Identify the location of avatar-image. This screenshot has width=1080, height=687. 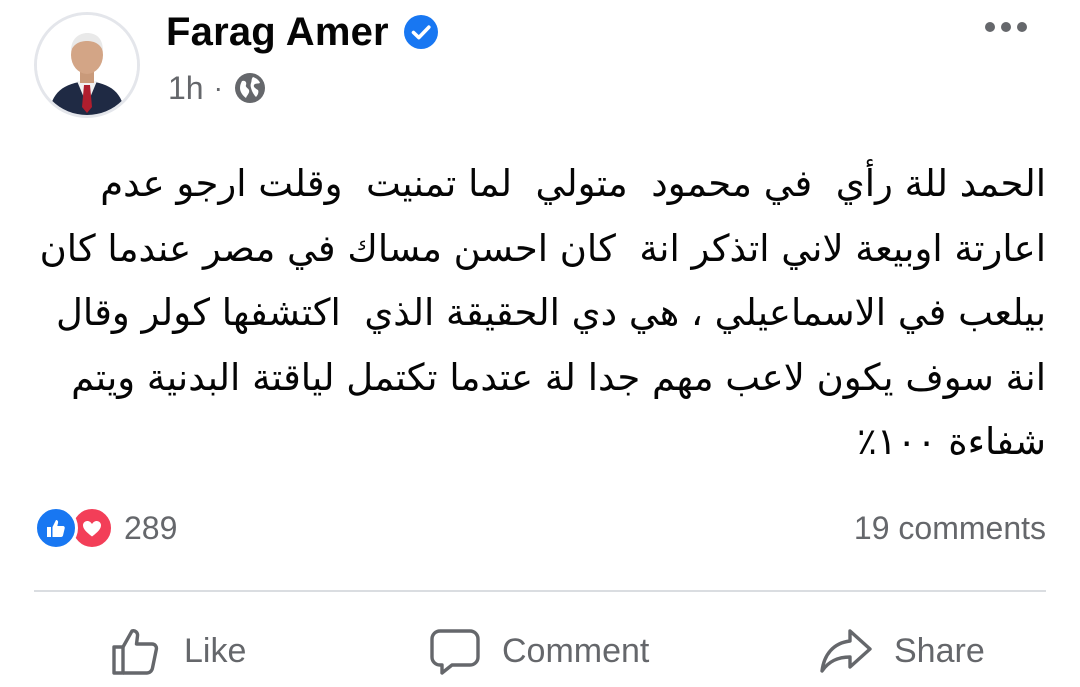
(87, 65).